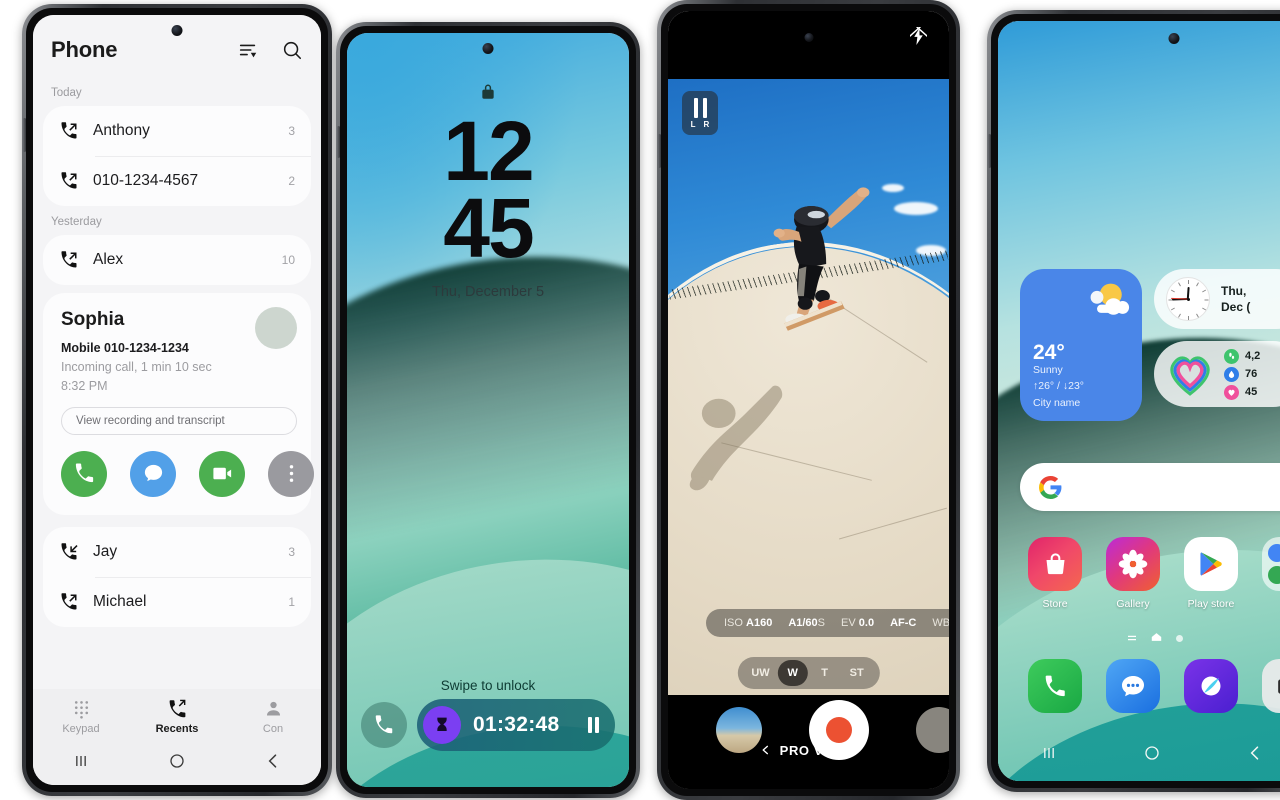 Image resolution: width=1280 pixels, height=800 pixels. I want to click on pause-icon, so click(593, 725).